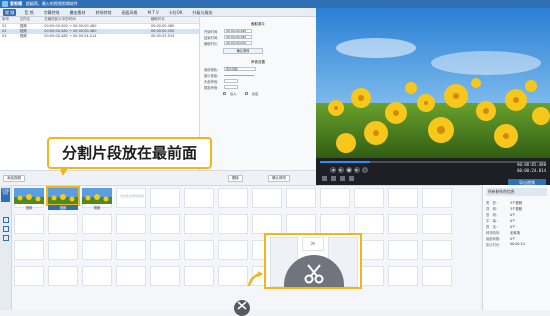 The image size is (550, 316). What do you see at coordinates (351, 178) in the screenshot?
I see `volume-icon` at bounding box center [351, 178].